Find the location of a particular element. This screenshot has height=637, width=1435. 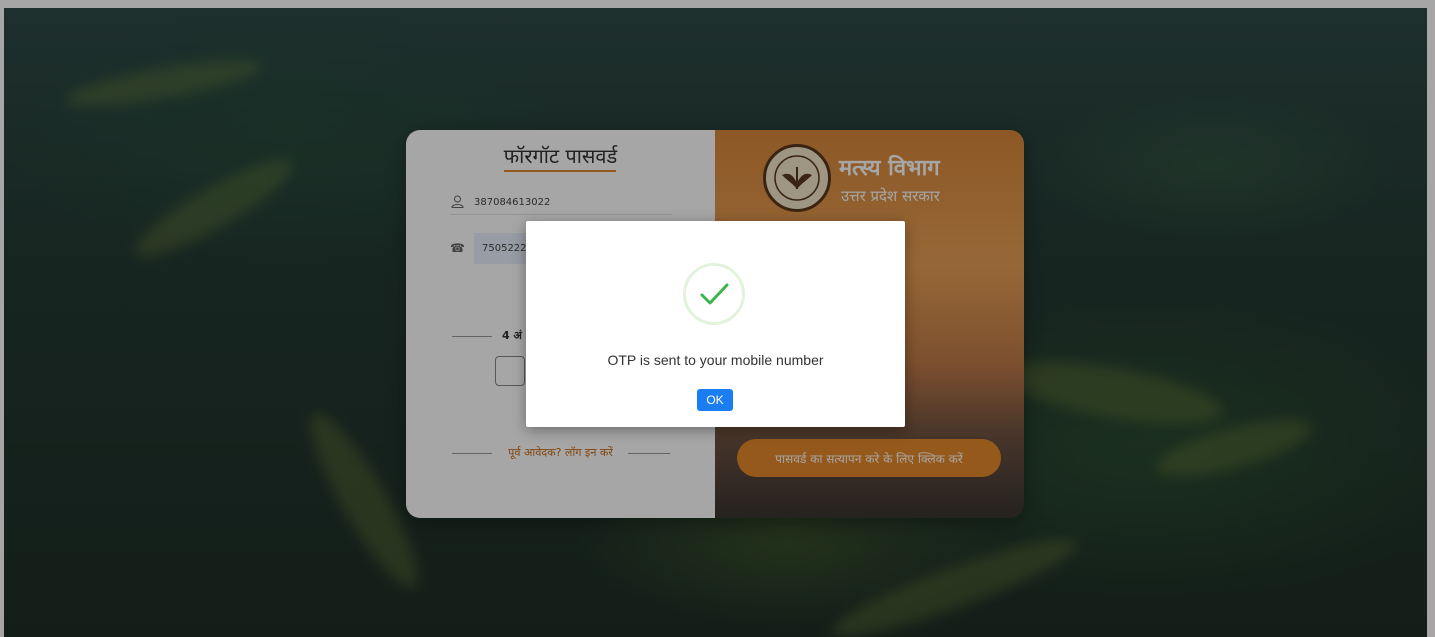

otp-sent-dialog: OTP is sent to your mobile number OK is located at coordinates (715, 324).